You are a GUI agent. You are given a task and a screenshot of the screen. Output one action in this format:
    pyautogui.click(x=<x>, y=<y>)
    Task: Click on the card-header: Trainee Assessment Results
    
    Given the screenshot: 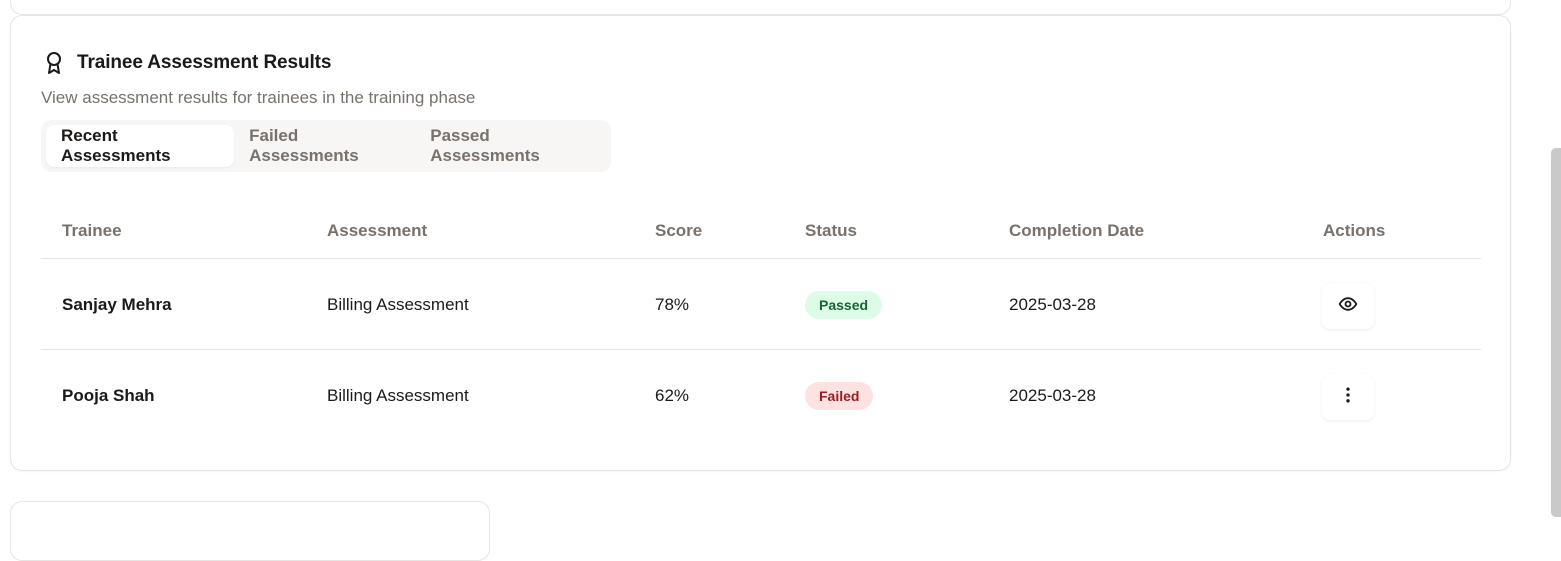 What is the action you would take?
    pyautogui.click(x=187, y=63)
    